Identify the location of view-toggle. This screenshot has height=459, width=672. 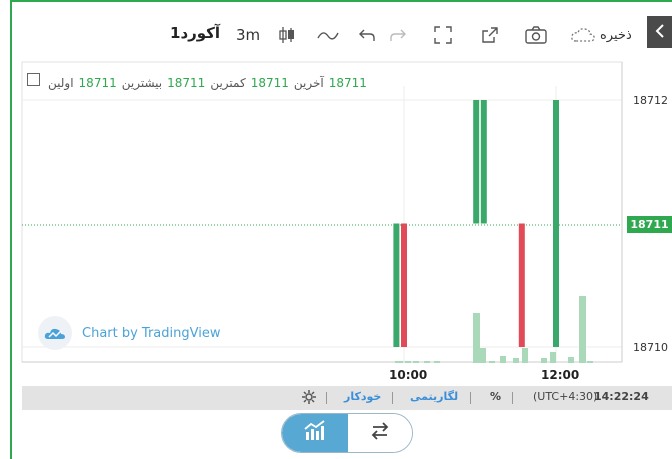
(347, 433).